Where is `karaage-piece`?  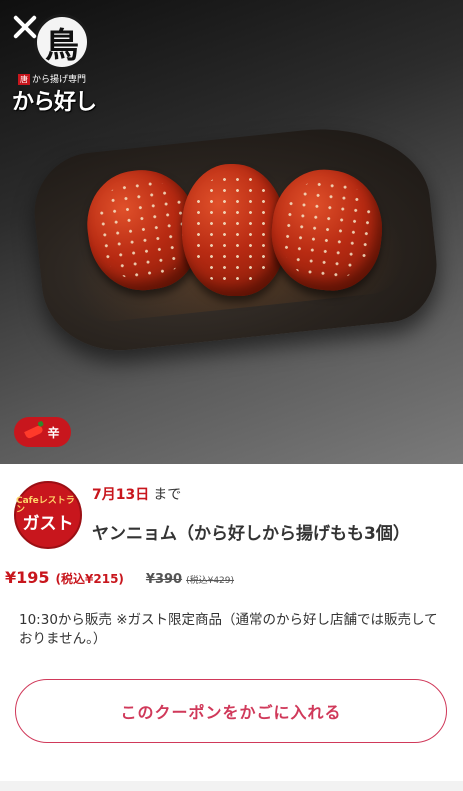
karaage-piece is located at coordinates (234, 230).